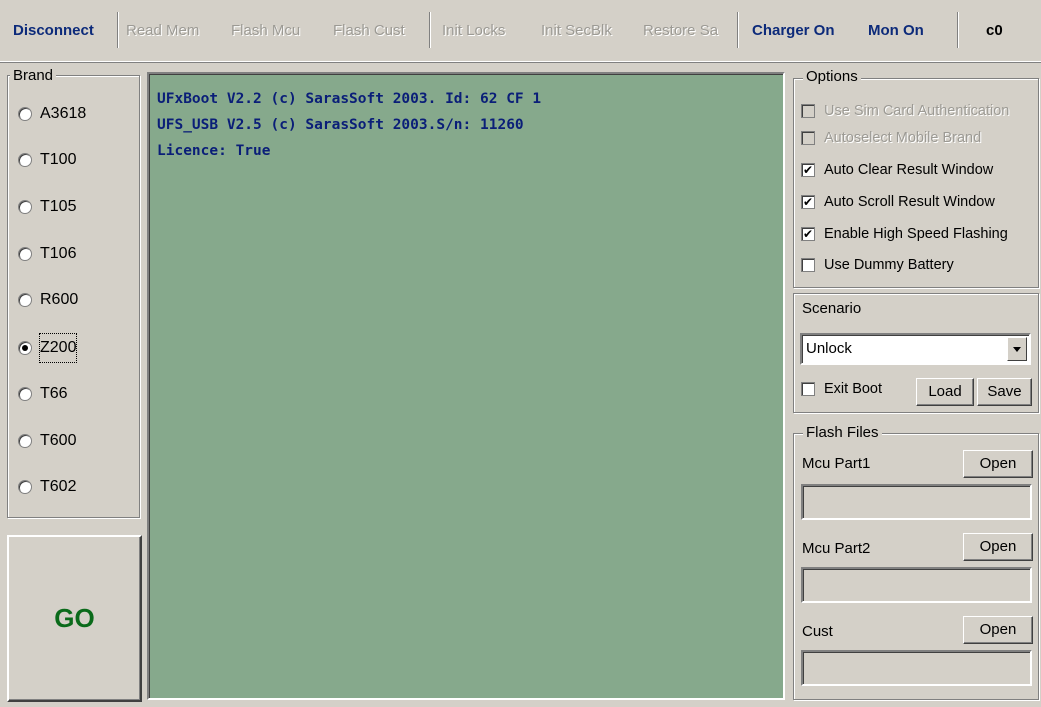 Image resolution: width=1041 pixels, height=707 pixels. I want to click on option-label: Autoselect Mobile Brand, so click(903, 138).